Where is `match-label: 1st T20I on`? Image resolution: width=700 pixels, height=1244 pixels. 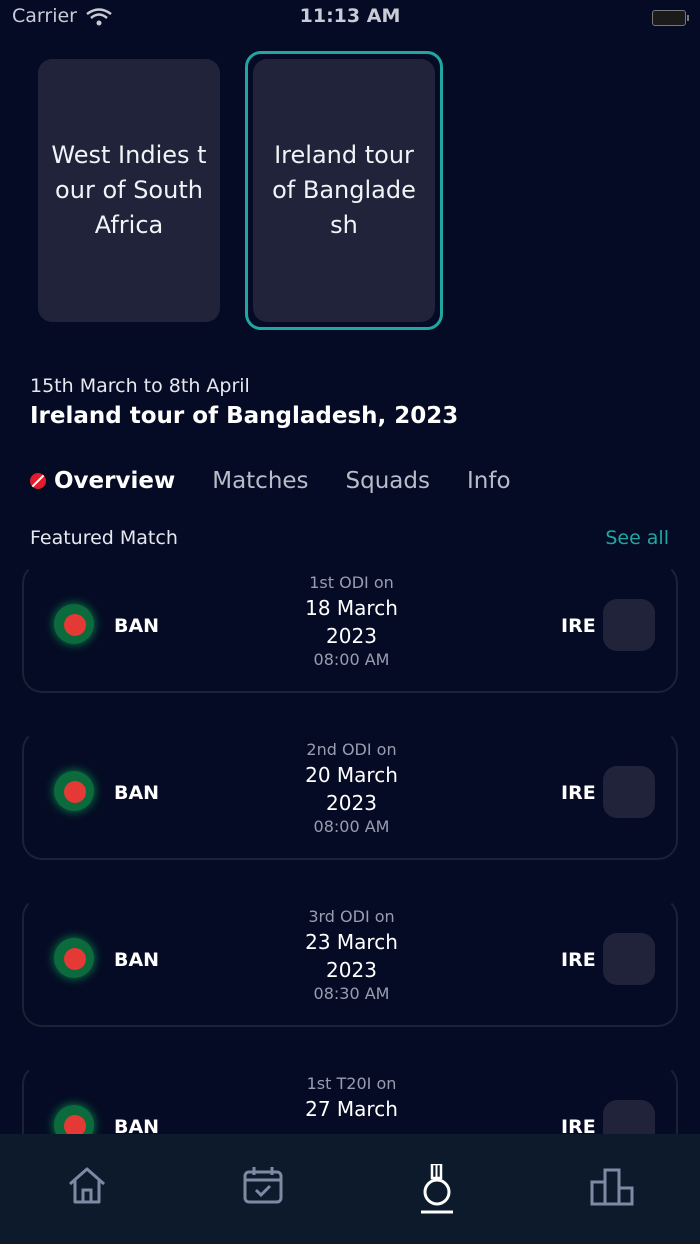 match-label: 1st T20I on is located at coordinates (351, 1083).